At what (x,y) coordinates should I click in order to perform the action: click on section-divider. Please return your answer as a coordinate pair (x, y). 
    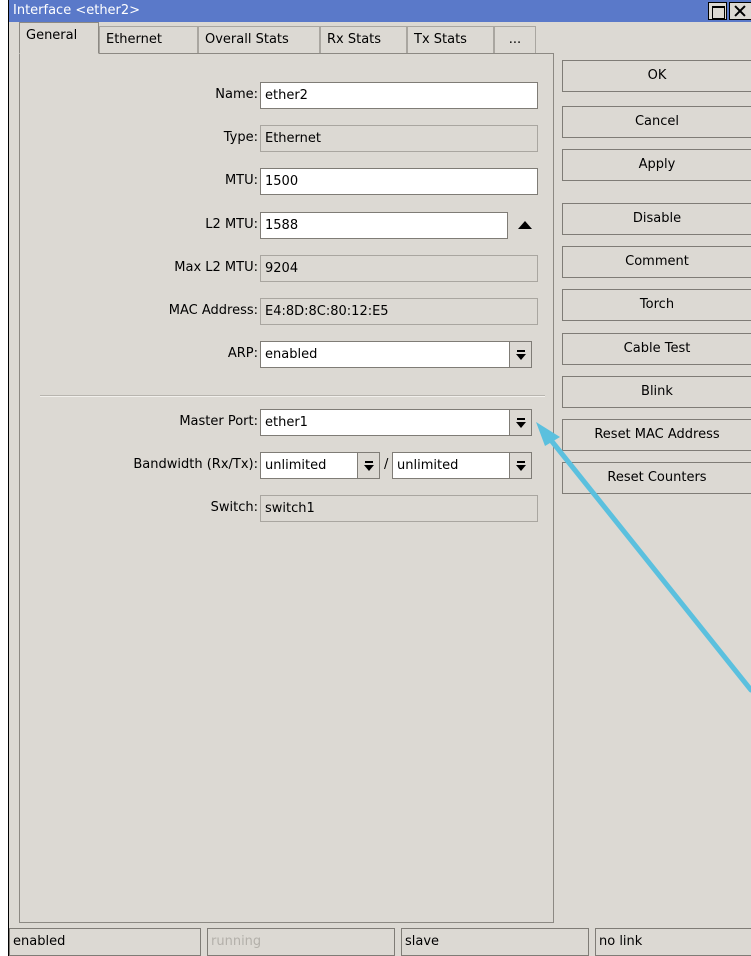
    Looking at the image, I should click on (292, 396).